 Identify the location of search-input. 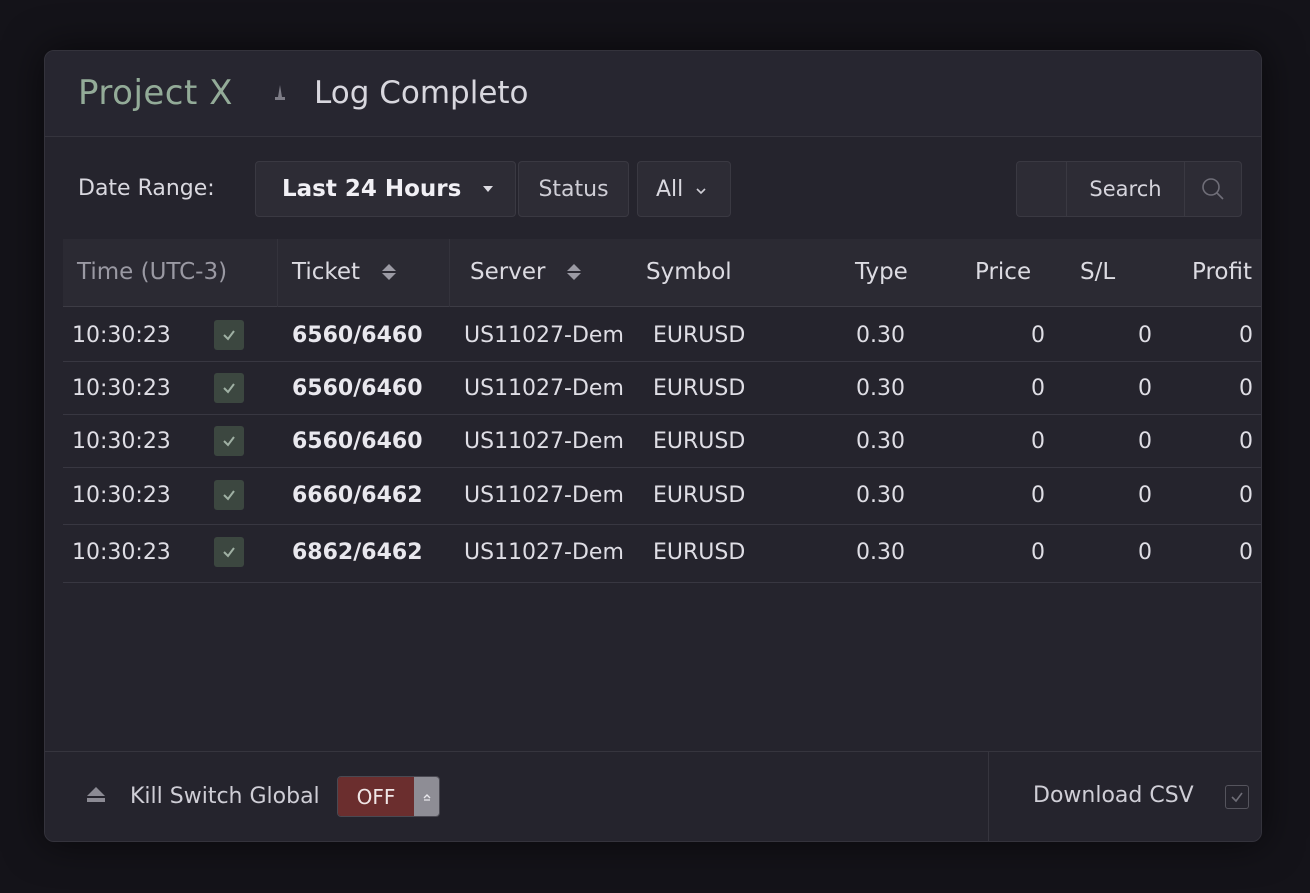
(1042, 189).